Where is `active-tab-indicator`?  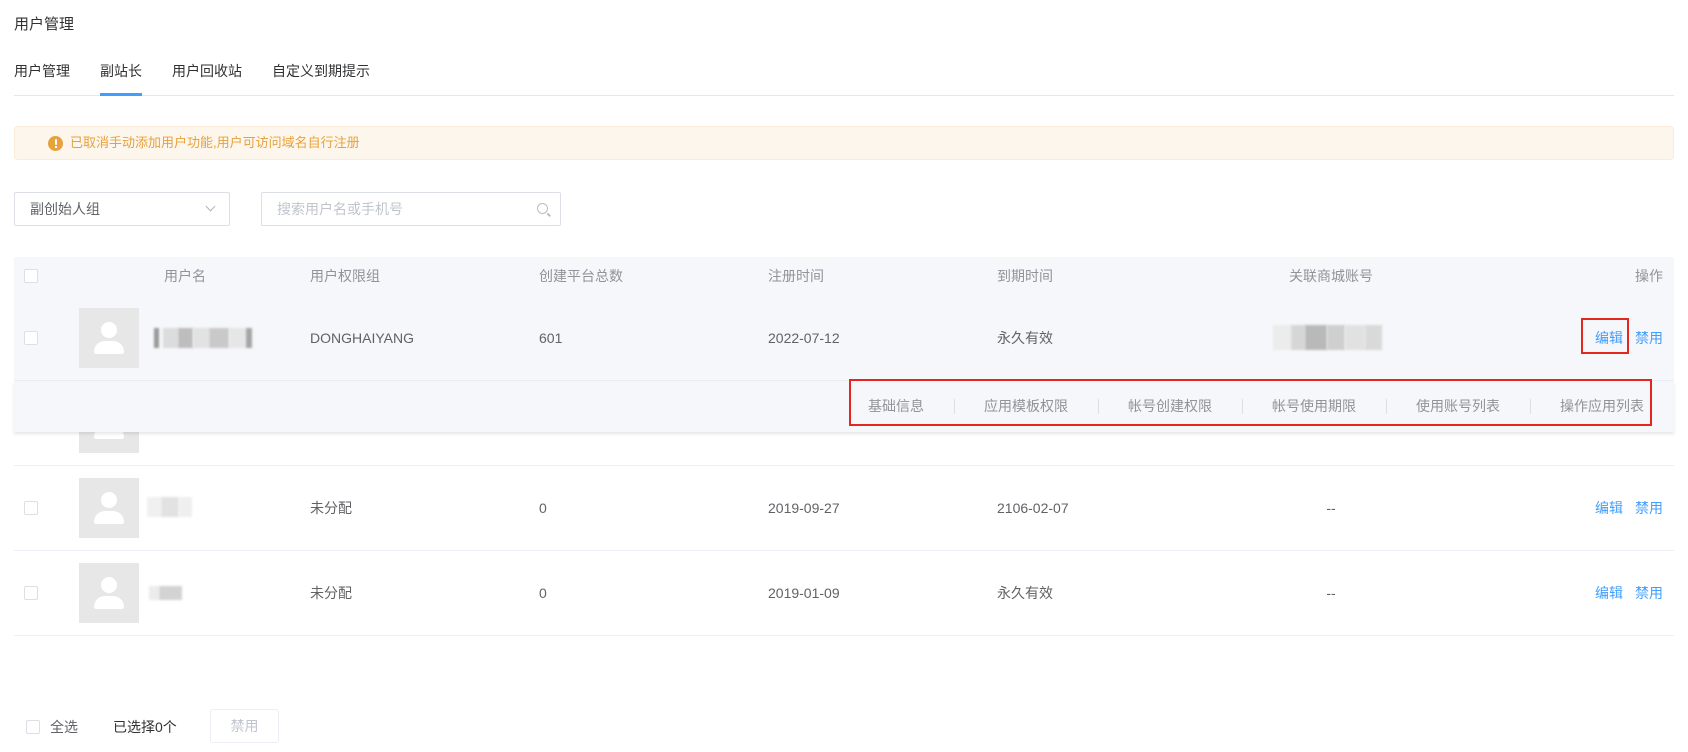 active-tab-indicator is located at coordinates (121, 94).